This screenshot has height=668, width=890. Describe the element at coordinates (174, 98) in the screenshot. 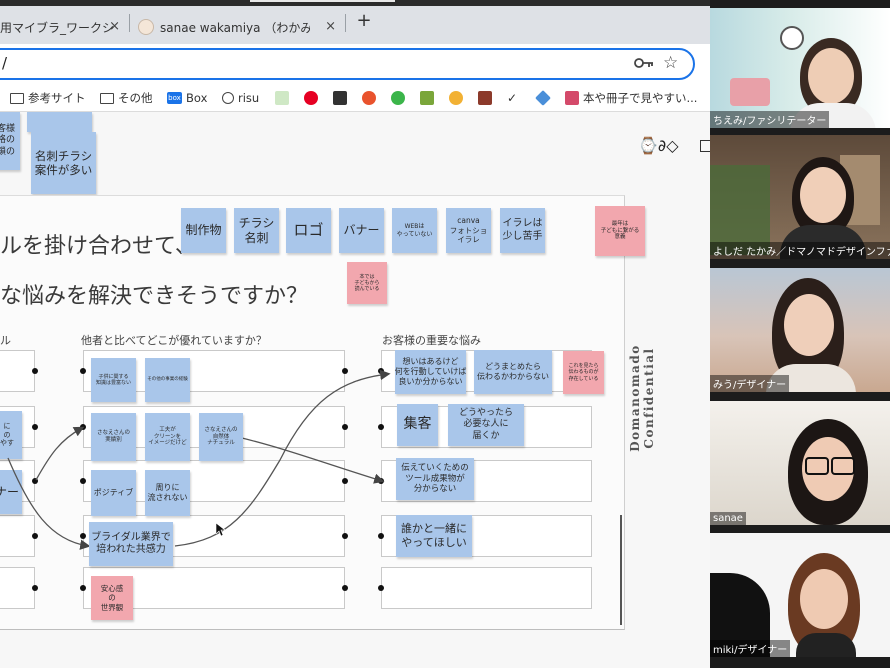

I see `box-icon: box` at that location.